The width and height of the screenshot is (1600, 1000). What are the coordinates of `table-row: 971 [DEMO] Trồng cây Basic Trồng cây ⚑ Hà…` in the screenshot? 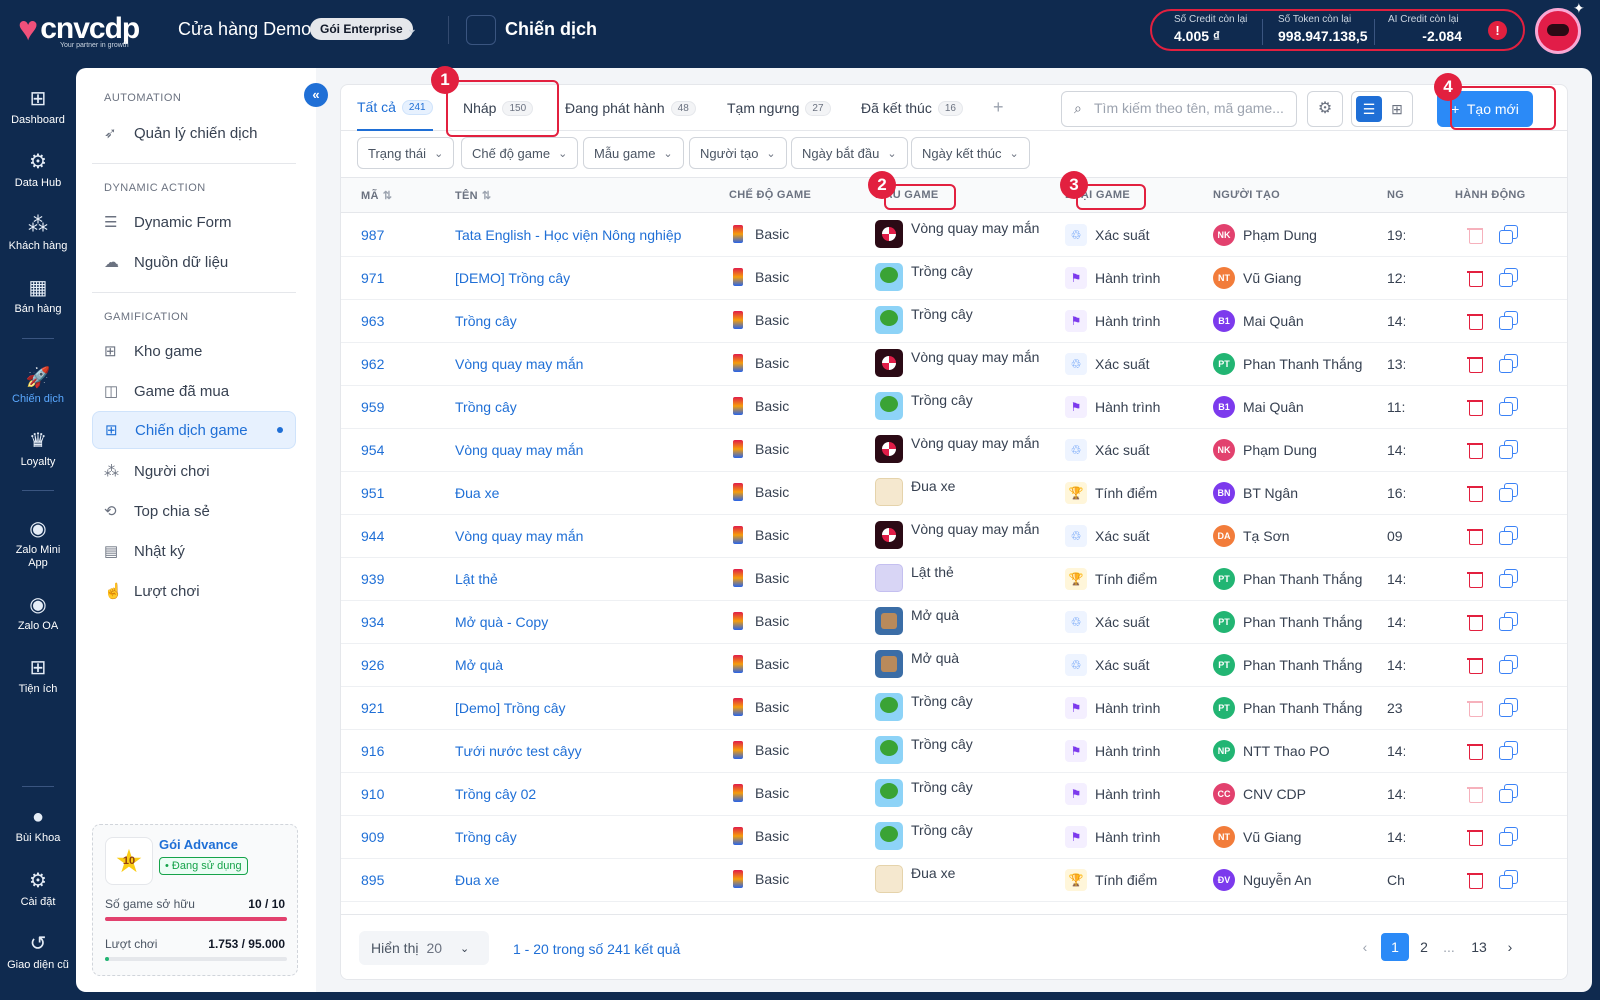 It's located at (954, 278).